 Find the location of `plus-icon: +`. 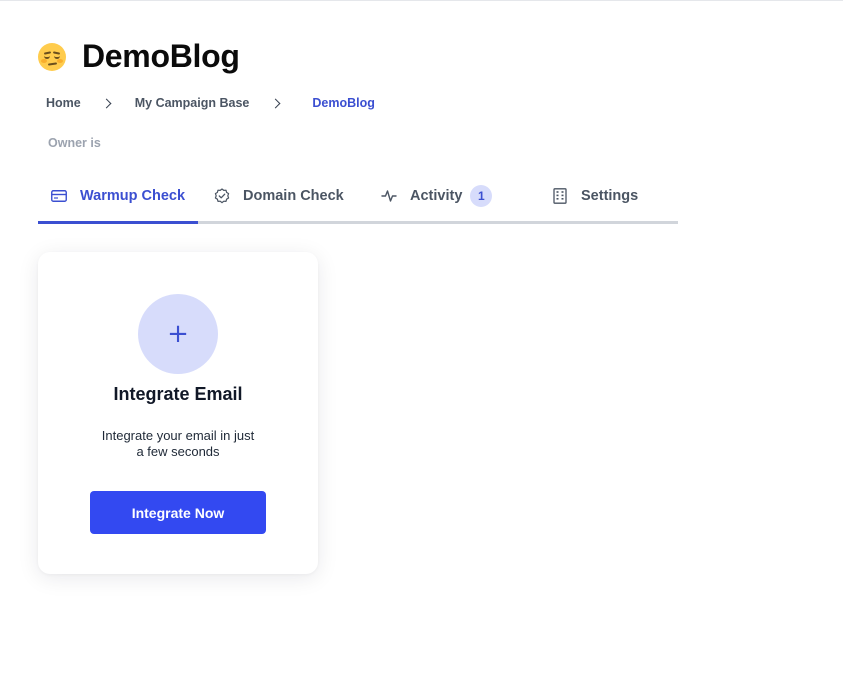

plus-icon: + is located at coordinates (178, 334).